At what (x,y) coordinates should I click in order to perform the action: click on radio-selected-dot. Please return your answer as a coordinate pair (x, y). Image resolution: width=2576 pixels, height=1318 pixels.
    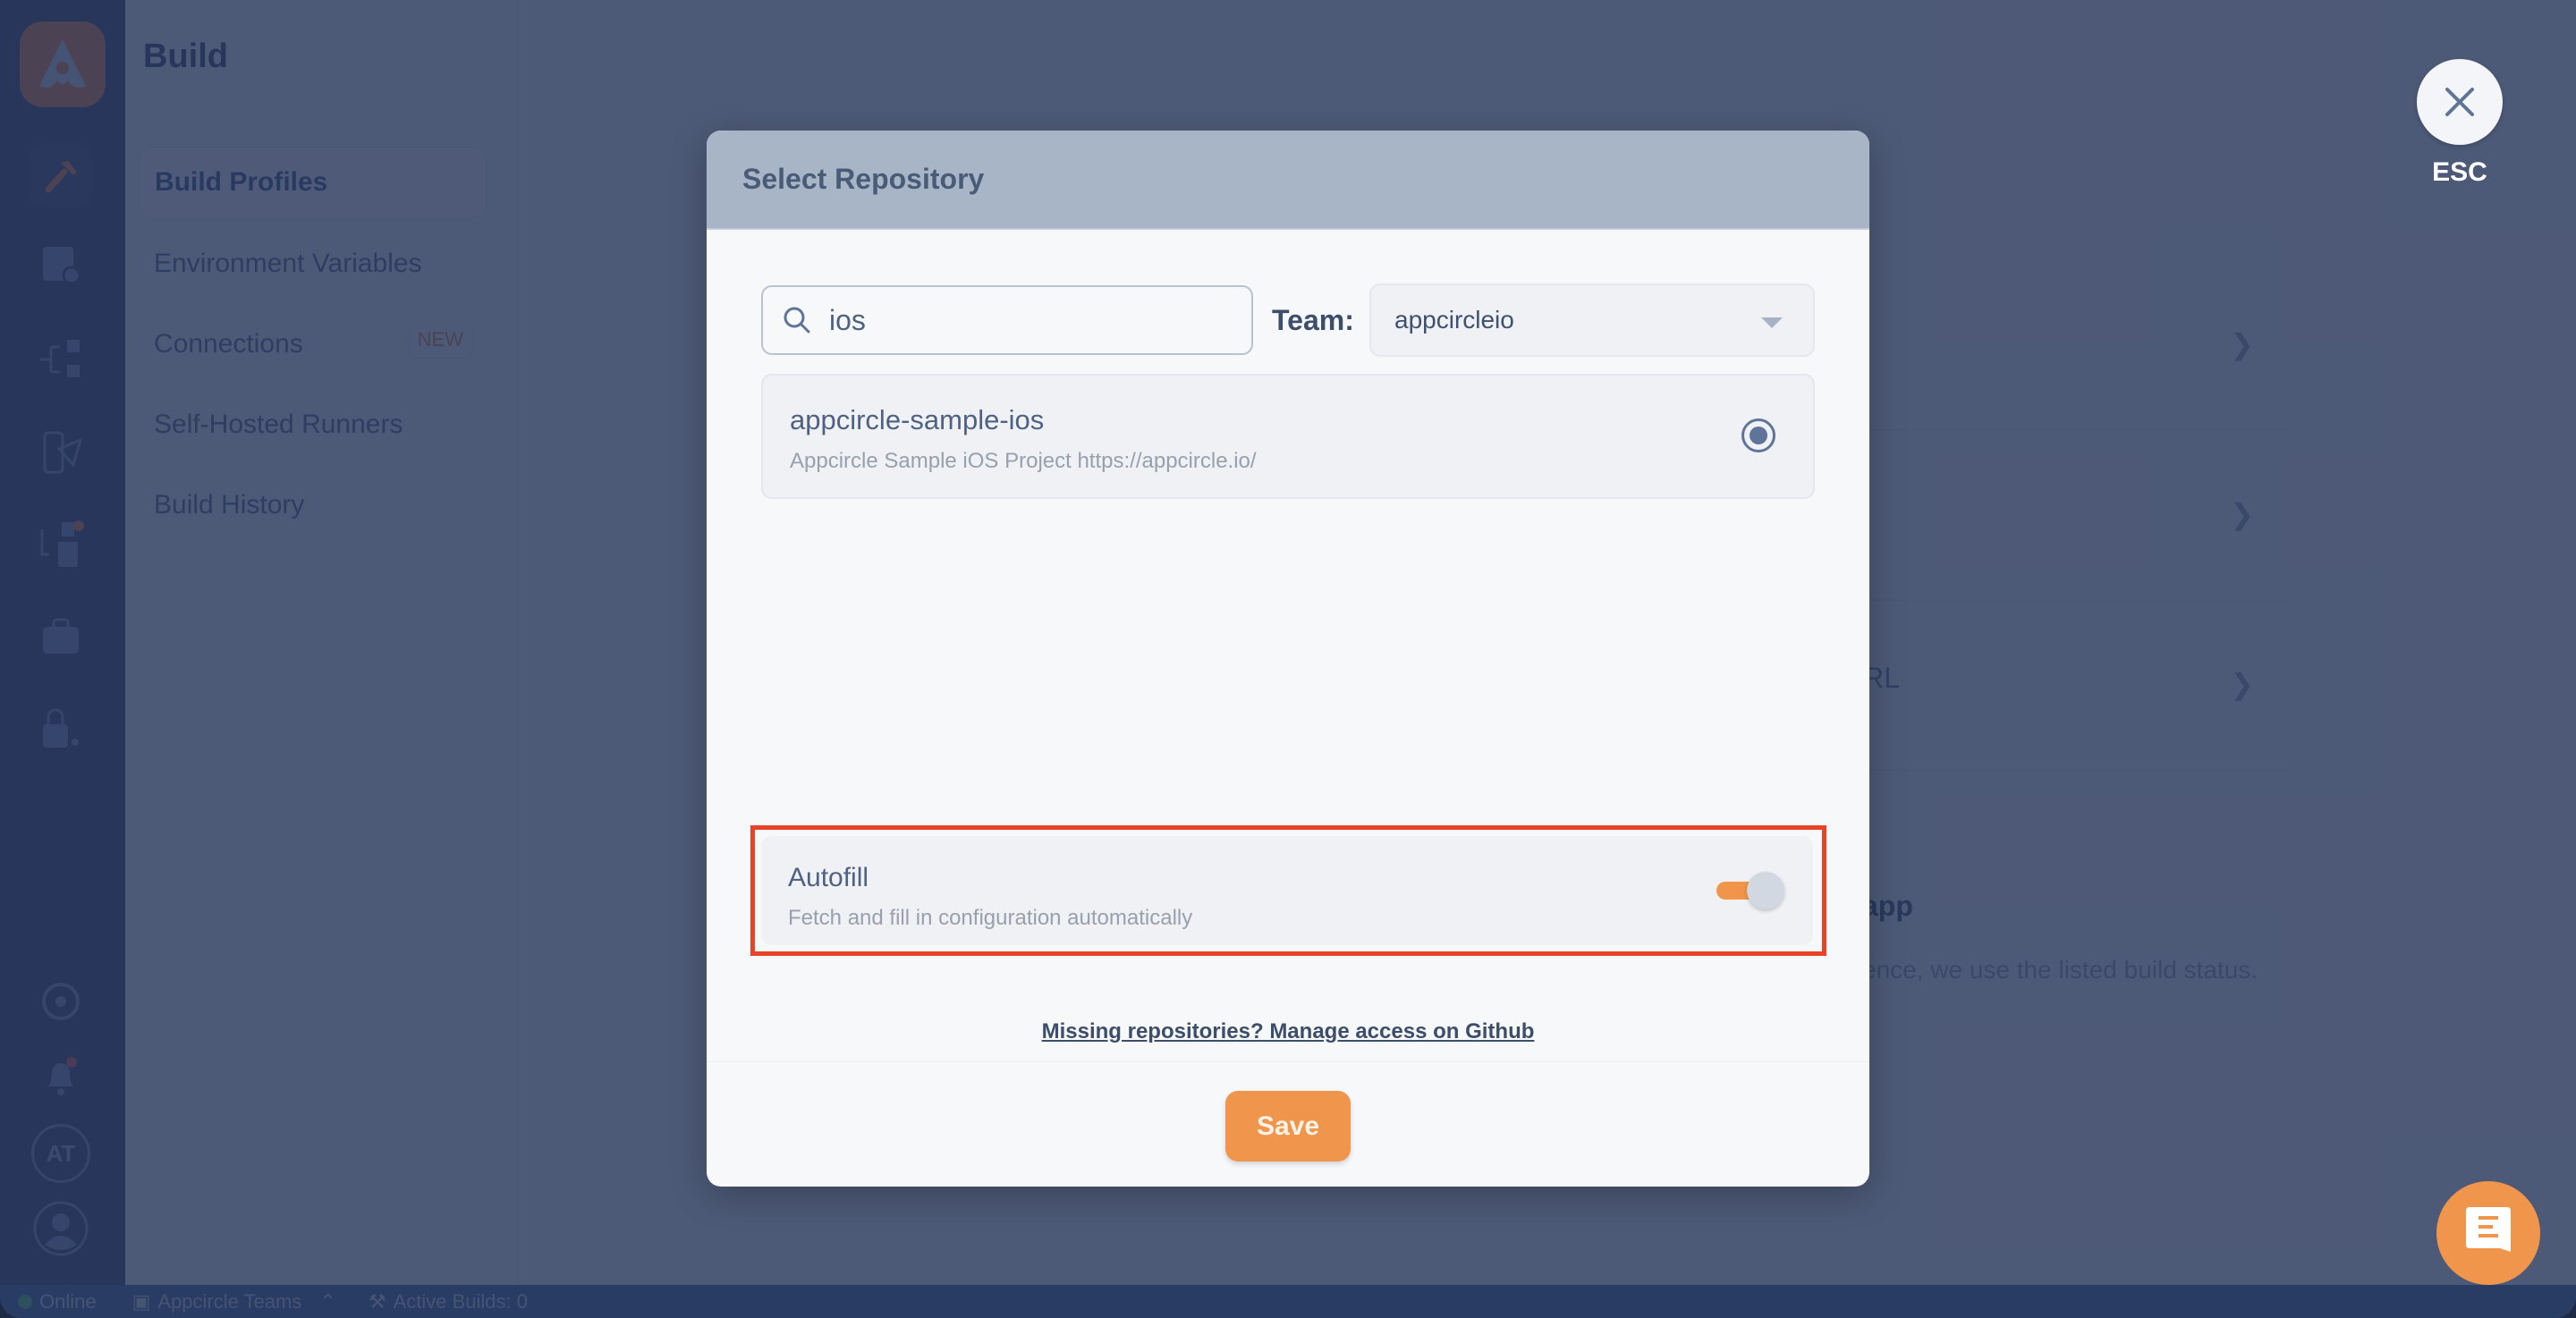
    Looking at the image, I should click on (1758, 436).